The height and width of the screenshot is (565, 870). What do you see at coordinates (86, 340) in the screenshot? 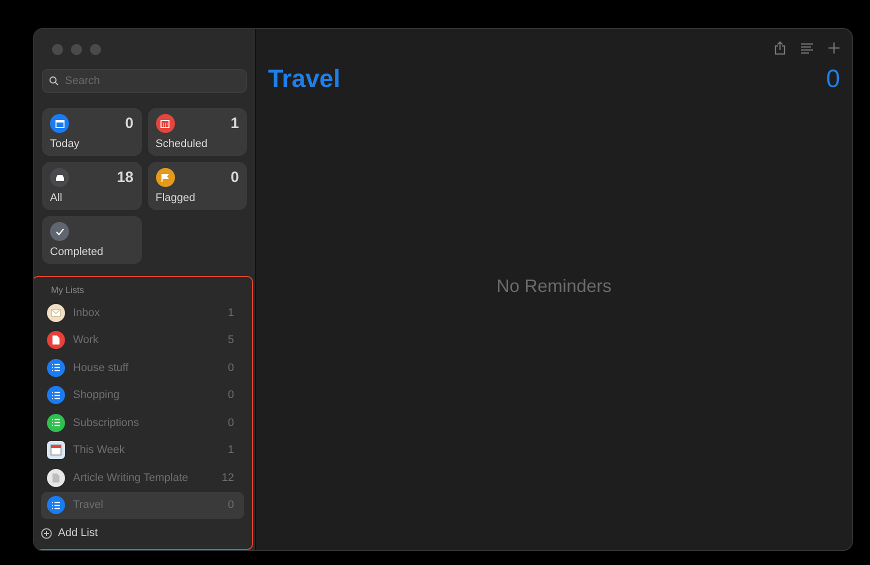
I see `list-name: Work` at bounding box center [86, 340].